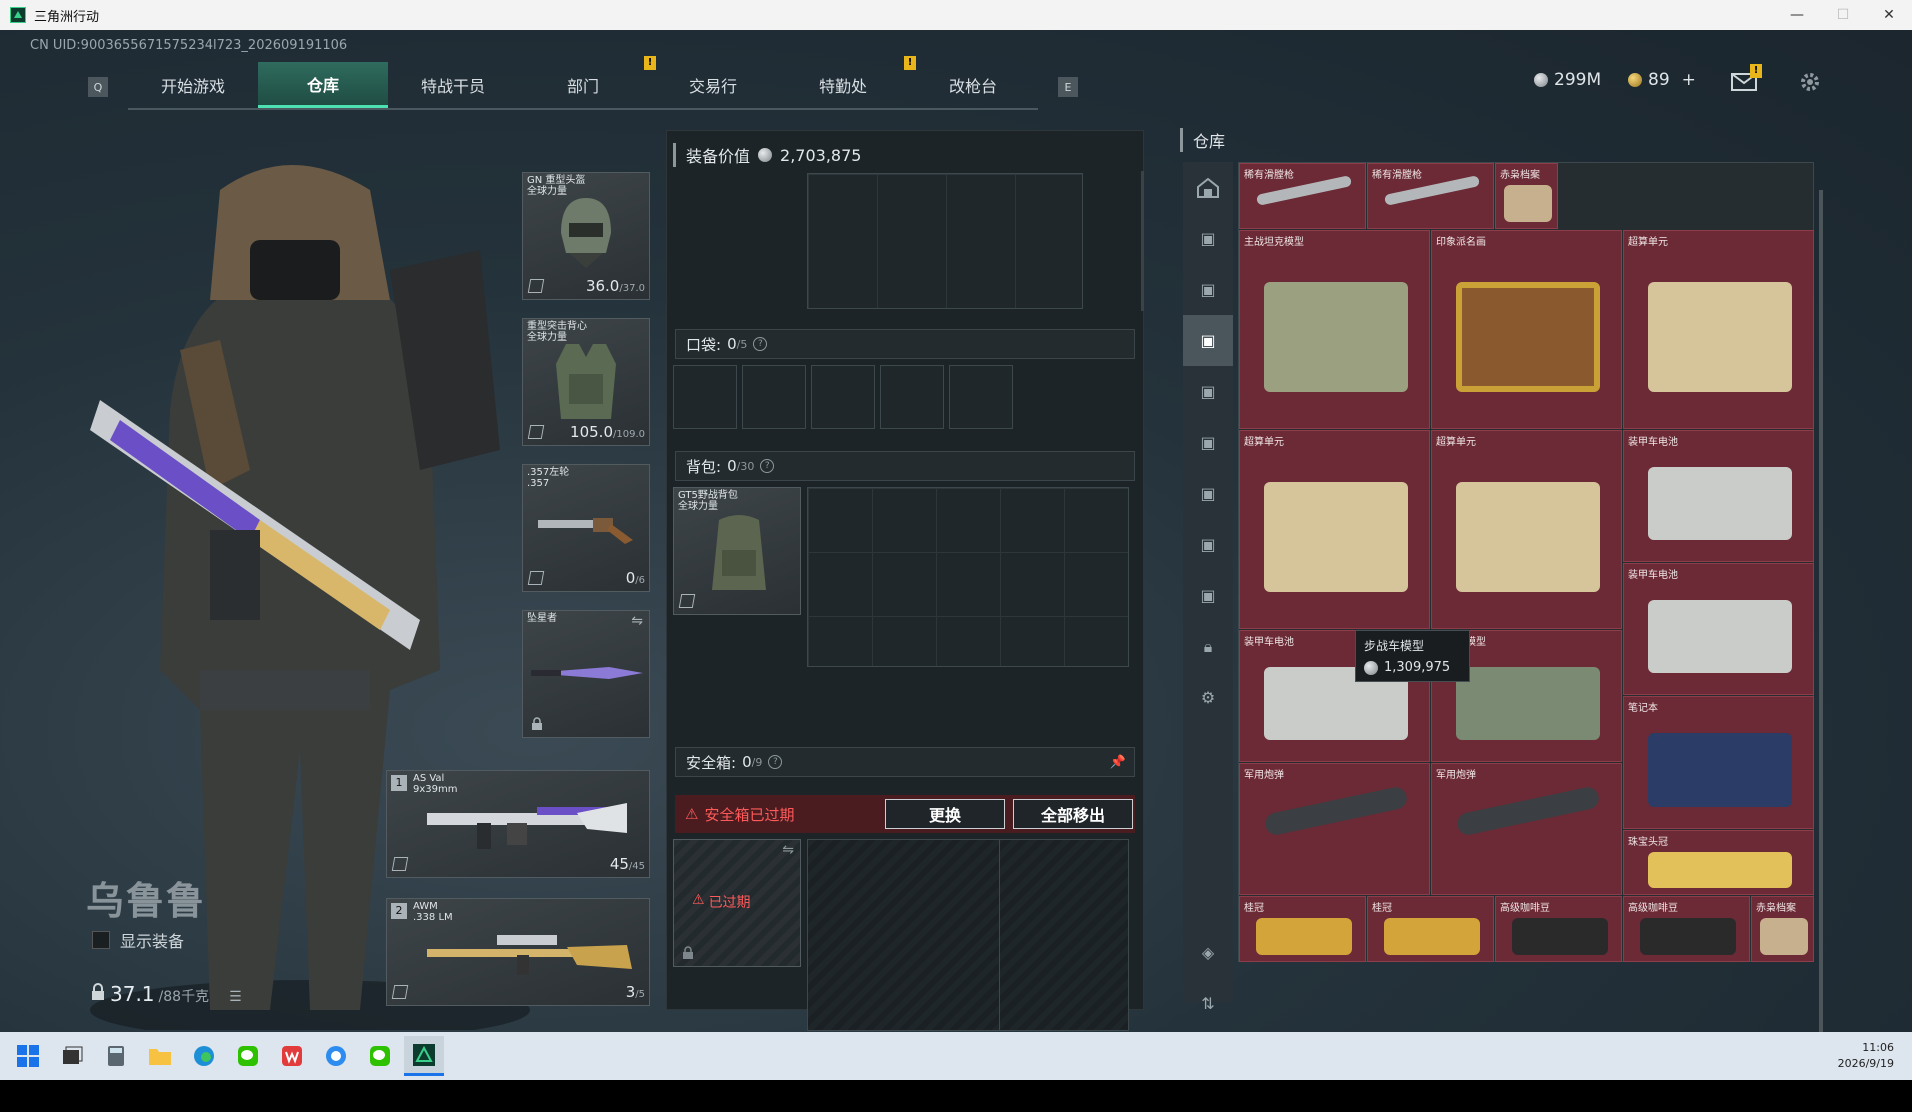 This screenshot has width=1912, height=1112. Describe the element at coordinates (1208, 187) in the screenshot. I see `sidebar-item-all` at that location.